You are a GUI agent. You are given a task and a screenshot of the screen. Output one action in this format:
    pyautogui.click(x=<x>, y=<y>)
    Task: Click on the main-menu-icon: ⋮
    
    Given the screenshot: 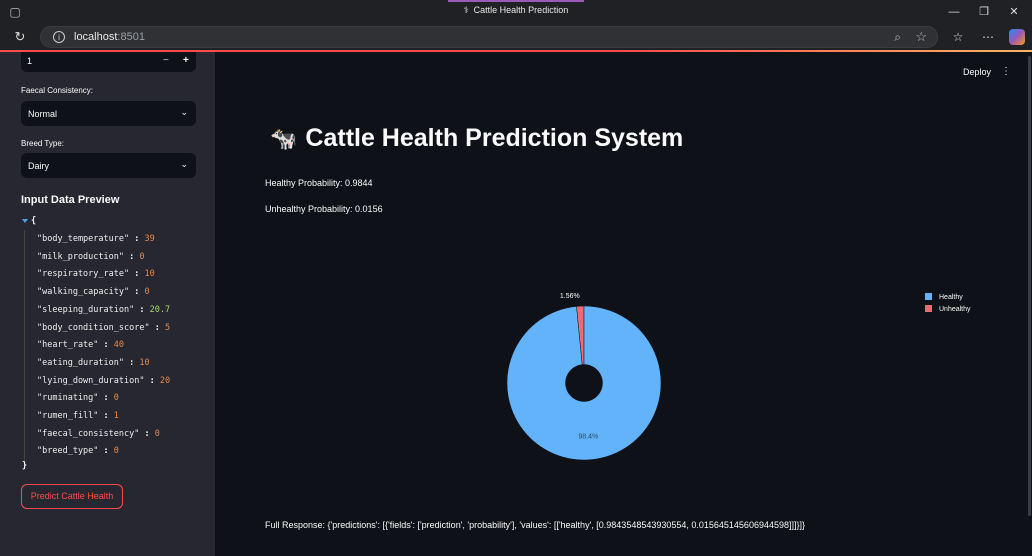 What is the action you would take?
    pyautogui.click(x=1006, y=71)
    